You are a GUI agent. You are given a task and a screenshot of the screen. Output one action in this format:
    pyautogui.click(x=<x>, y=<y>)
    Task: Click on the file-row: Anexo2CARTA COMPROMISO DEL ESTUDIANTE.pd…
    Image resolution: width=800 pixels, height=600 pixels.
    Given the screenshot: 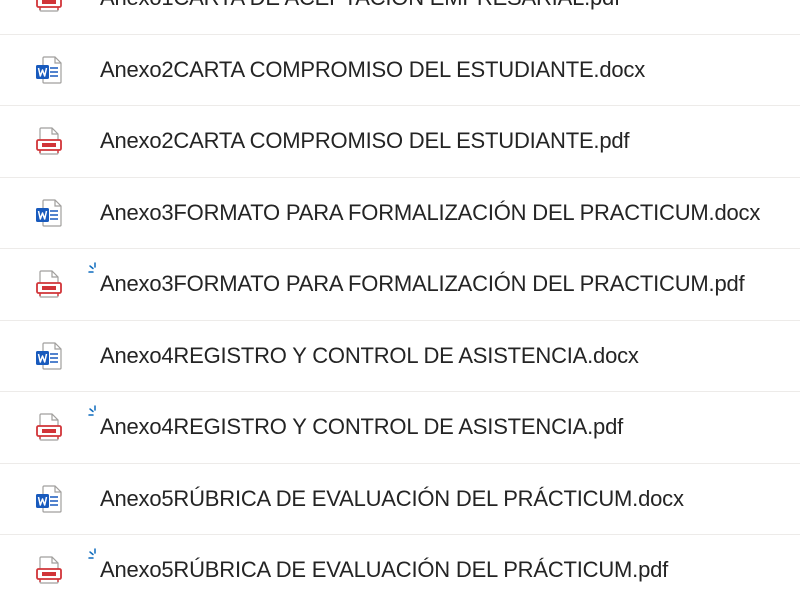 What is the action you would take?
    pyautogui.click(x=400, y=142)
    